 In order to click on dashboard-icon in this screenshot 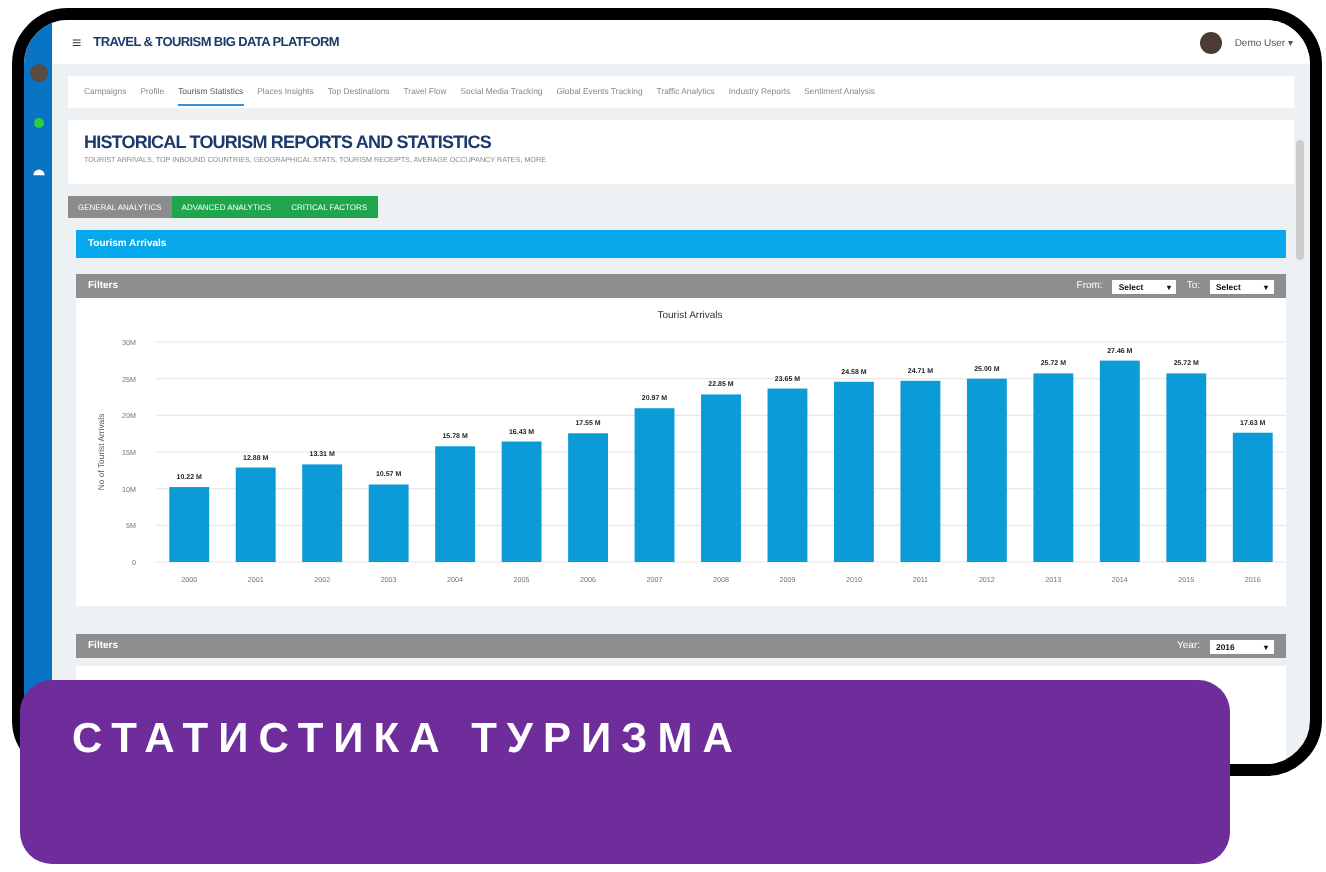, I will do `click(38, 171)`.